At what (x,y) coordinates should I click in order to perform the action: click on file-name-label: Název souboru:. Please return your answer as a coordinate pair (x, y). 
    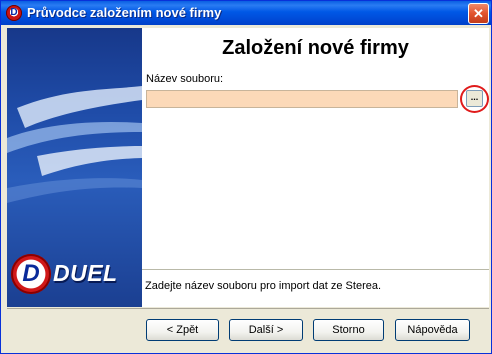
    Looking at the image, I should click on (185, 79).